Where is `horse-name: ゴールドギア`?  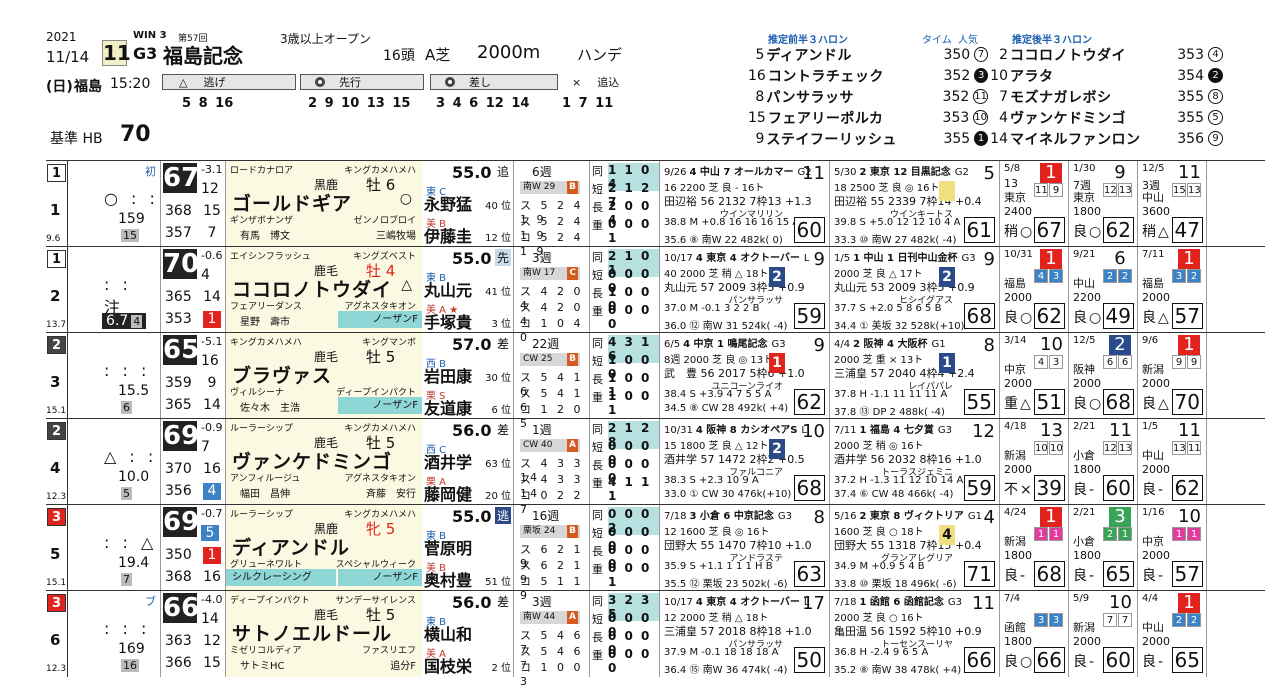
horse-name: ゴールドギア is located at coordinates (292, 202).